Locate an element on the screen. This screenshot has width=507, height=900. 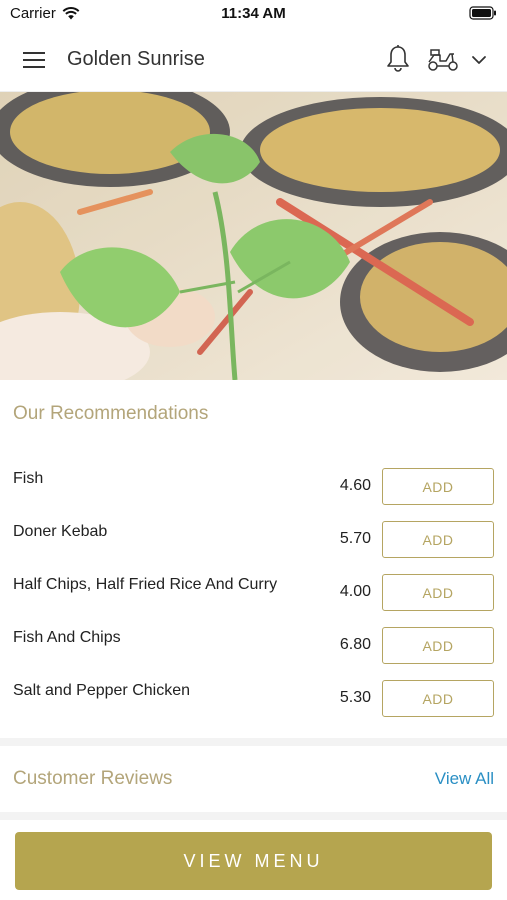
item-price: 6.80 is located at coordinates (355, 644).